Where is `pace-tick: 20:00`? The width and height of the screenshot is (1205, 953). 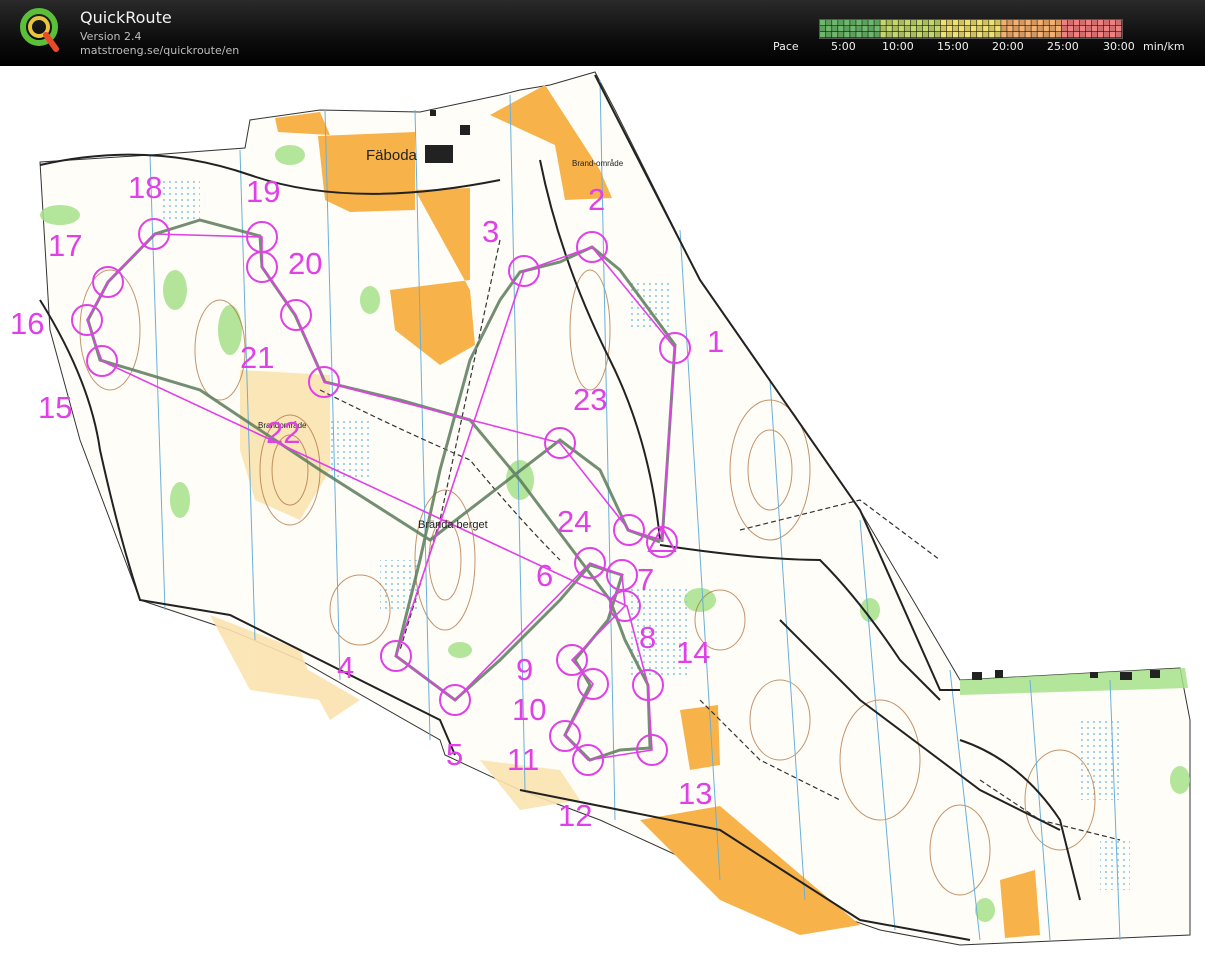 pace-tick: 20:00 is located at coordinates (1008, 46).